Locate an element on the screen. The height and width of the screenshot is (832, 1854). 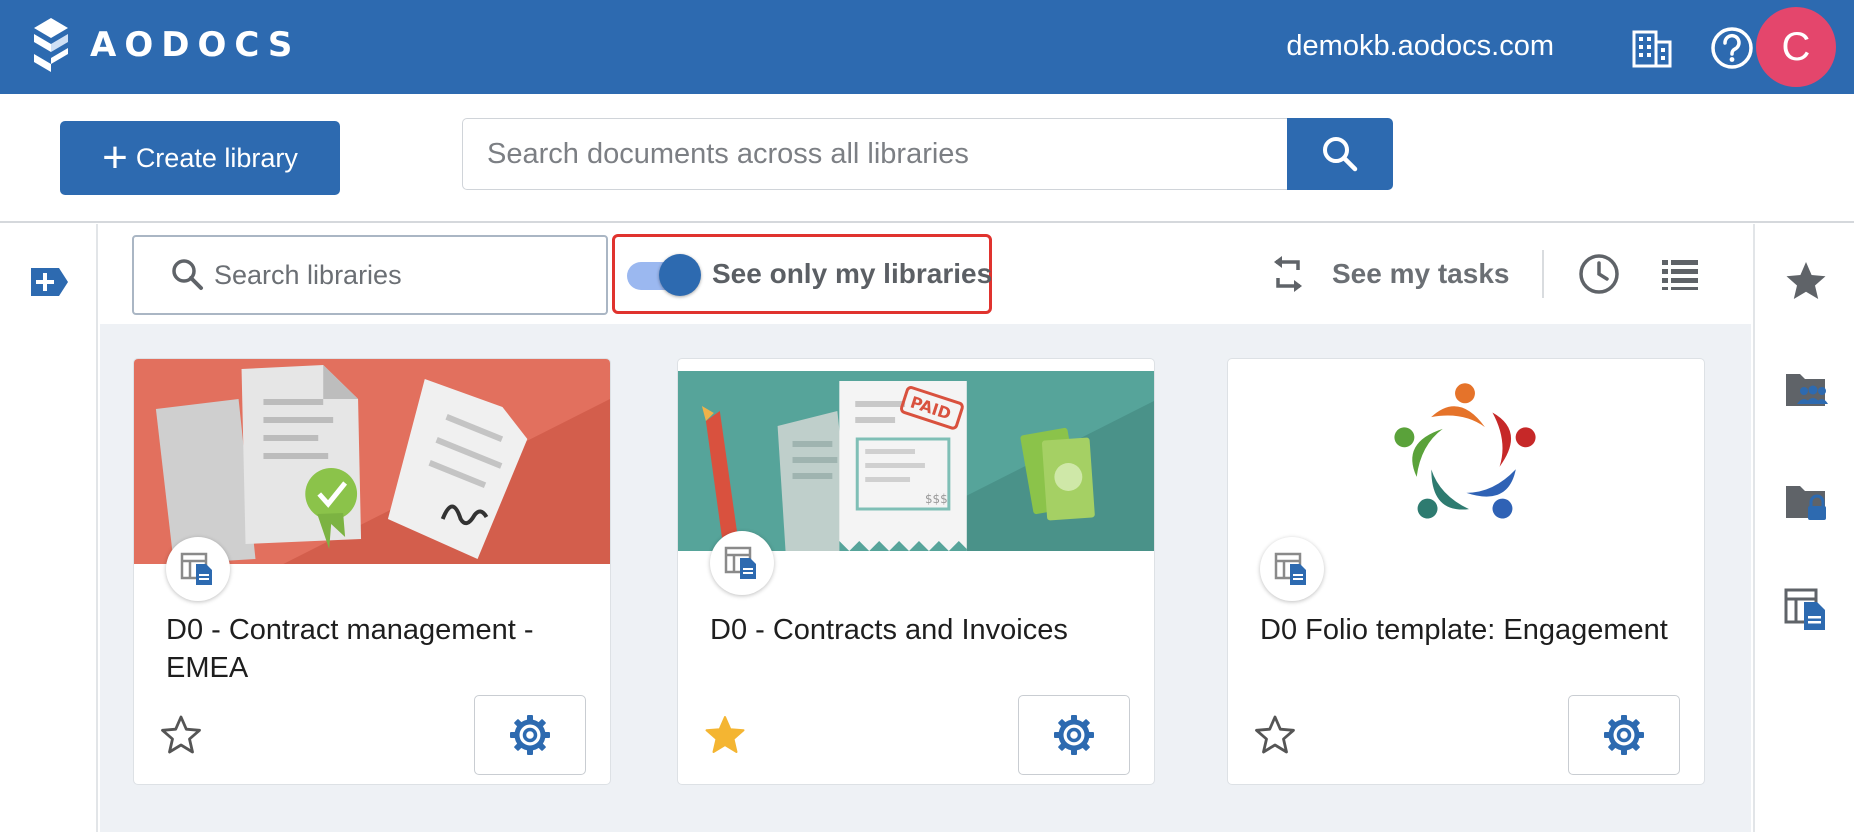
library-card: $$$ PAID D0 - Contracts and Invoices is located at coordinates (916, 571).